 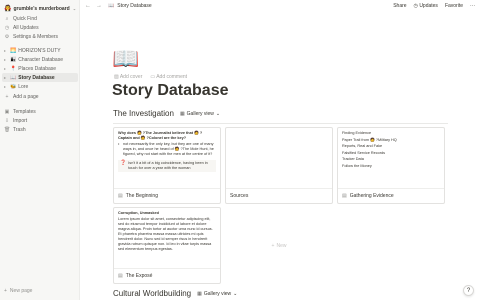 I want to click on help-button: ?, so click(x=468, y=290).